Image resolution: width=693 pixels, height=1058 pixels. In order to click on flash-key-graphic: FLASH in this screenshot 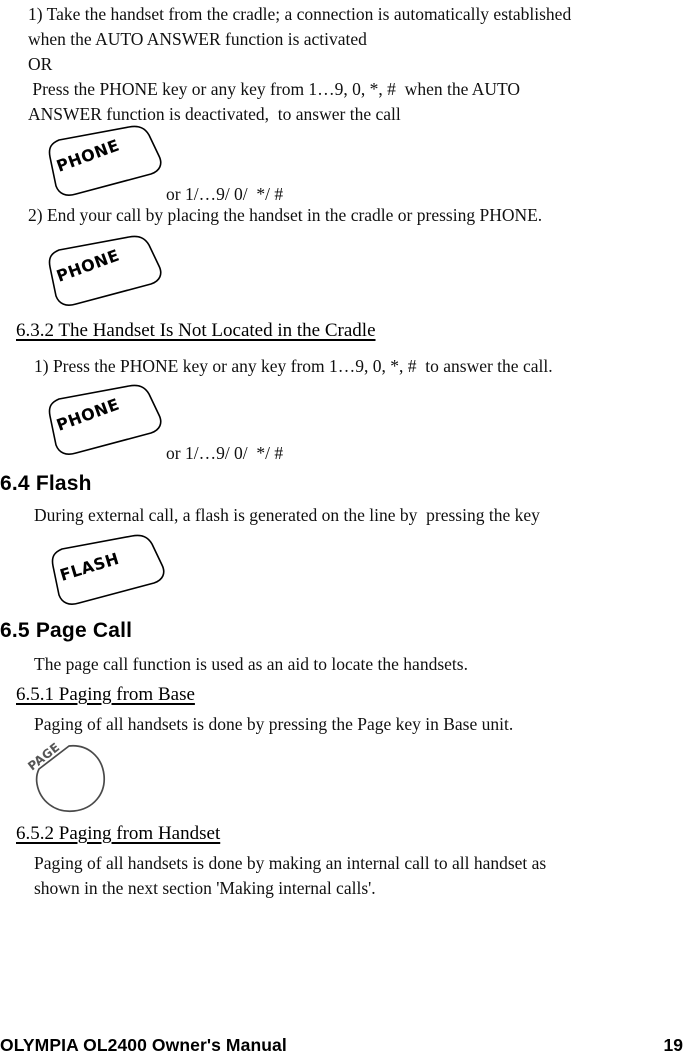, I will do `click(101, 570)`.